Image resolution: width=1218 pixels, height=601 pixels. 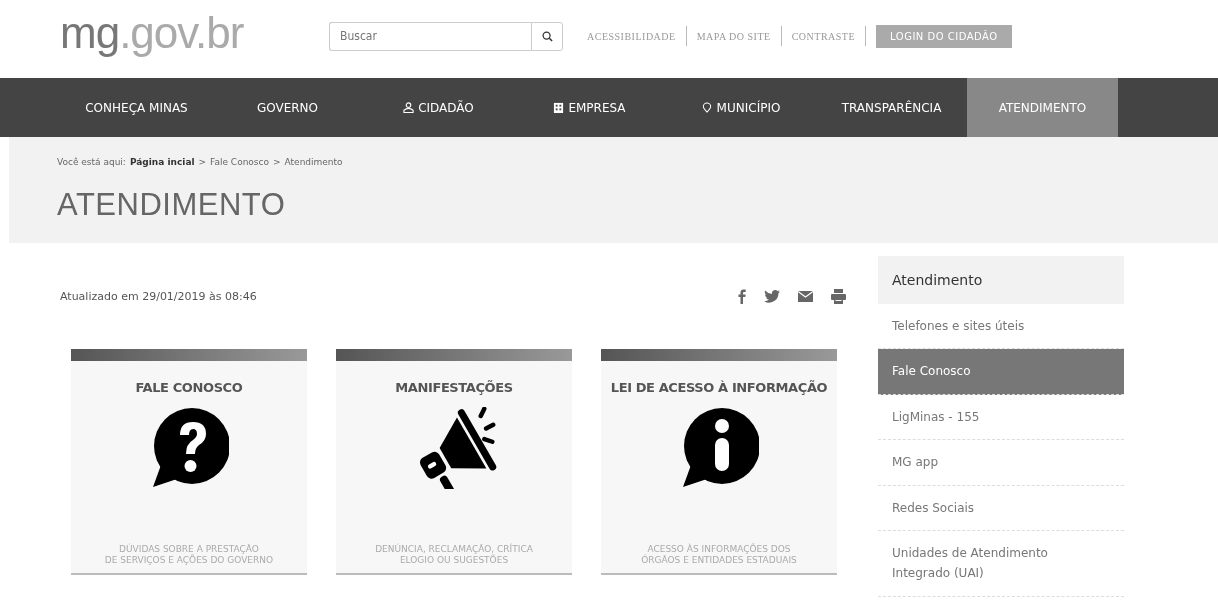 What do you see at coordinates (589, 107) in the screenshot?
I see `nav-item: EMPRESA` at bounding box center [589, 107].